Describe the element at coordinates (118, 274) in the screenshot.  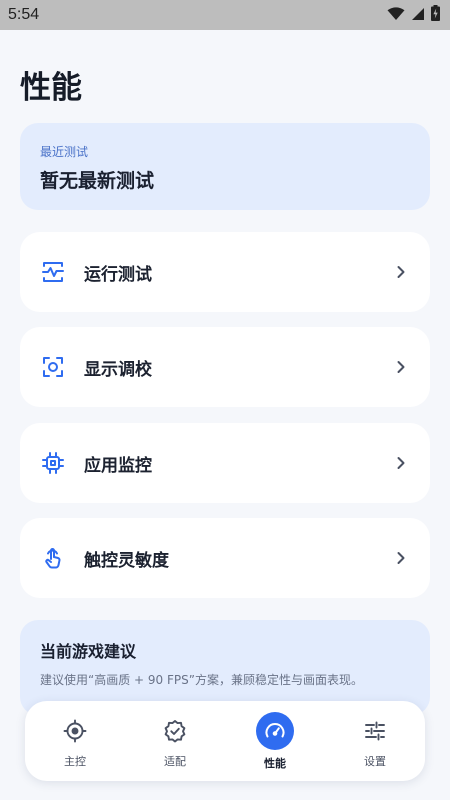
I see `menu-item-label: 运行测试` at that location.